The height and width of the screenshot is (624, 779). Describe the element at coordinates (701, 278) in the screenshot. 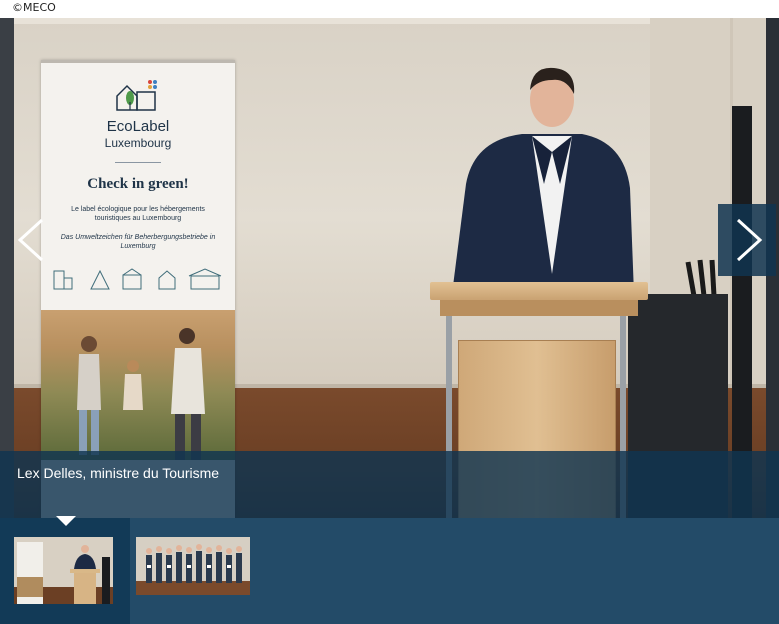

I see `microphones` at that location.